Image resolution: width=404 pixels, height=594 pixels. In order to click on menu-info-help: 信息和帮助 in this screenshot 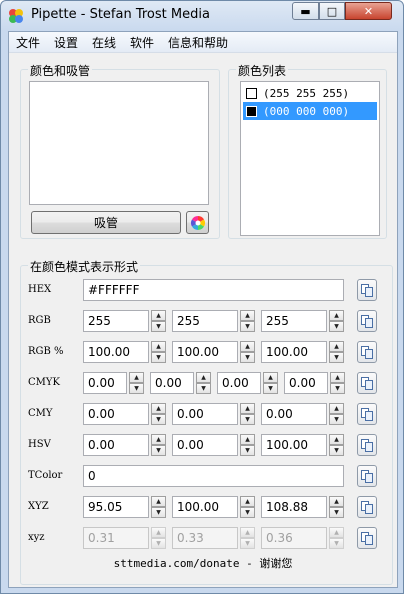, I will do `click(198, 42)`.